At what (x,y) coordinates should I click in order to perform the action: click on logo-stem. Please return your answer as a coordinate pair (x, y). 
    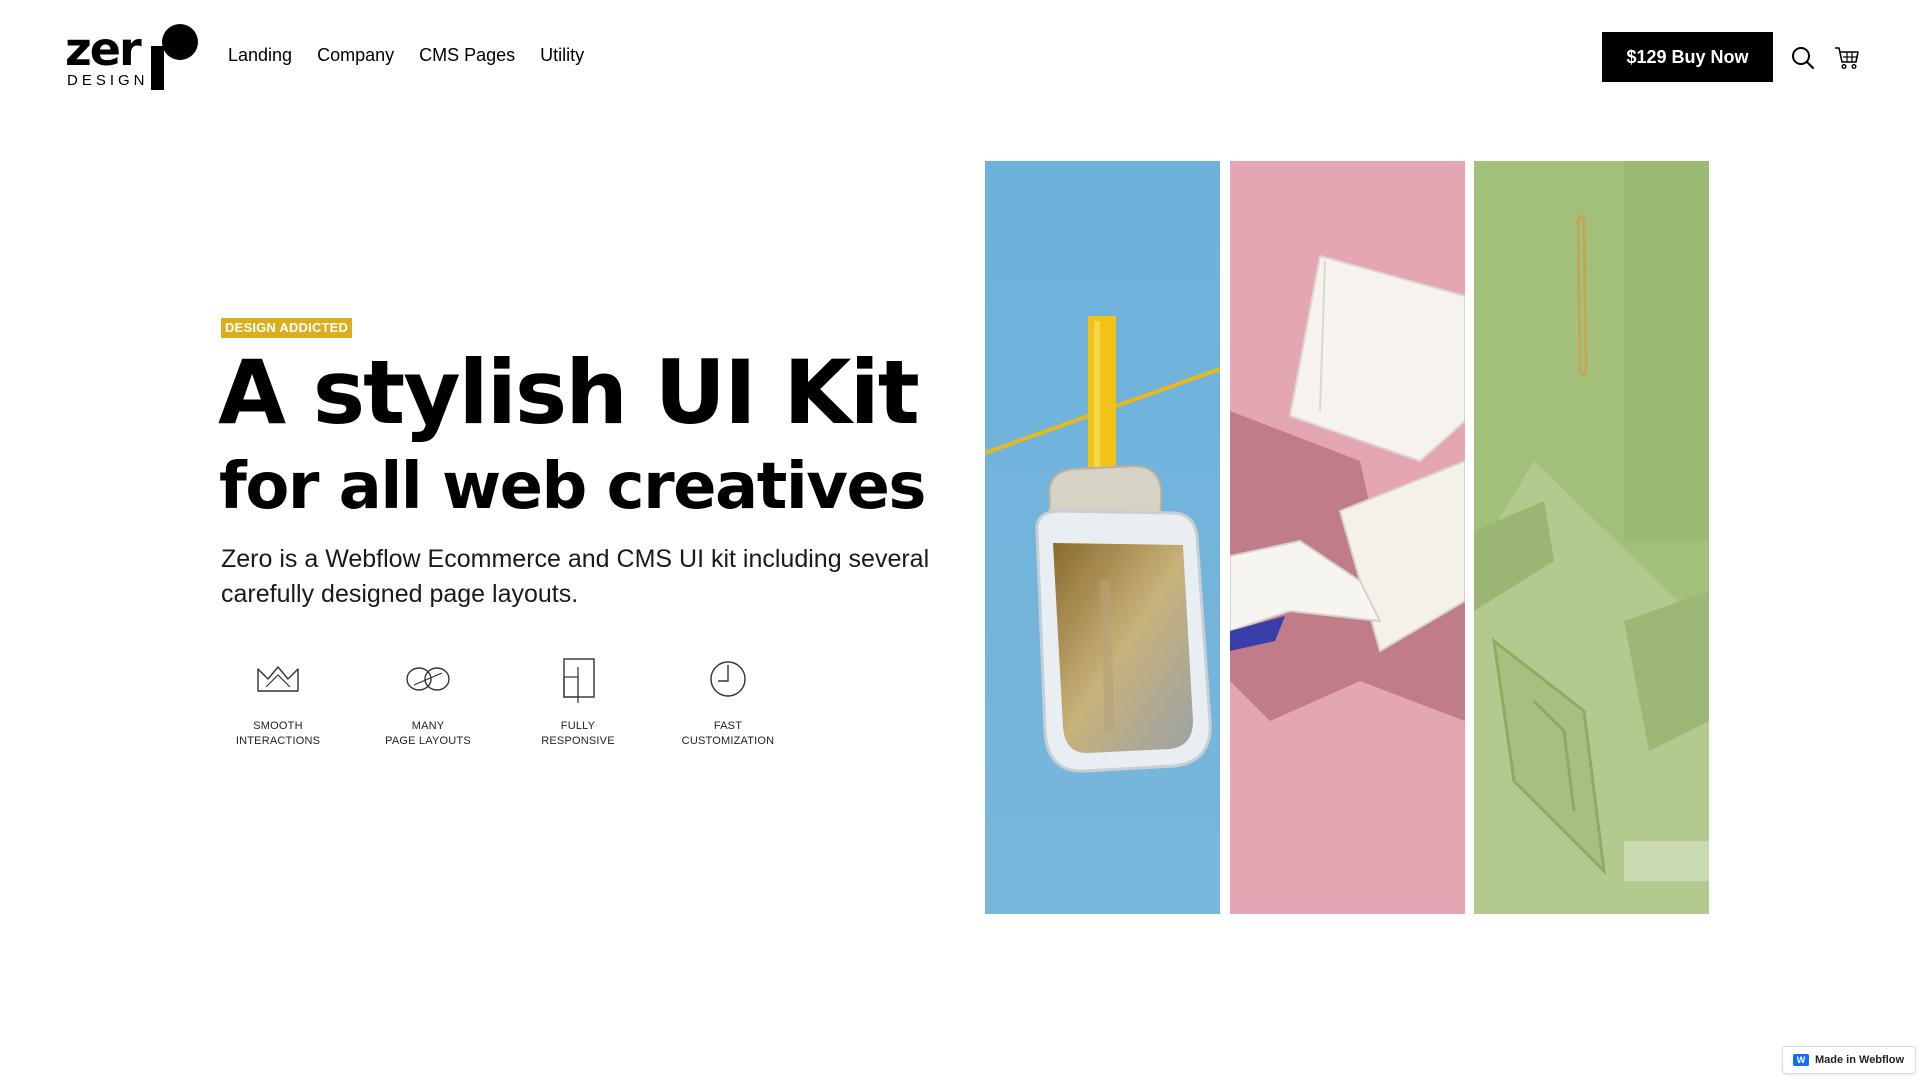
    Looking at the image, I should click on (157, 68).